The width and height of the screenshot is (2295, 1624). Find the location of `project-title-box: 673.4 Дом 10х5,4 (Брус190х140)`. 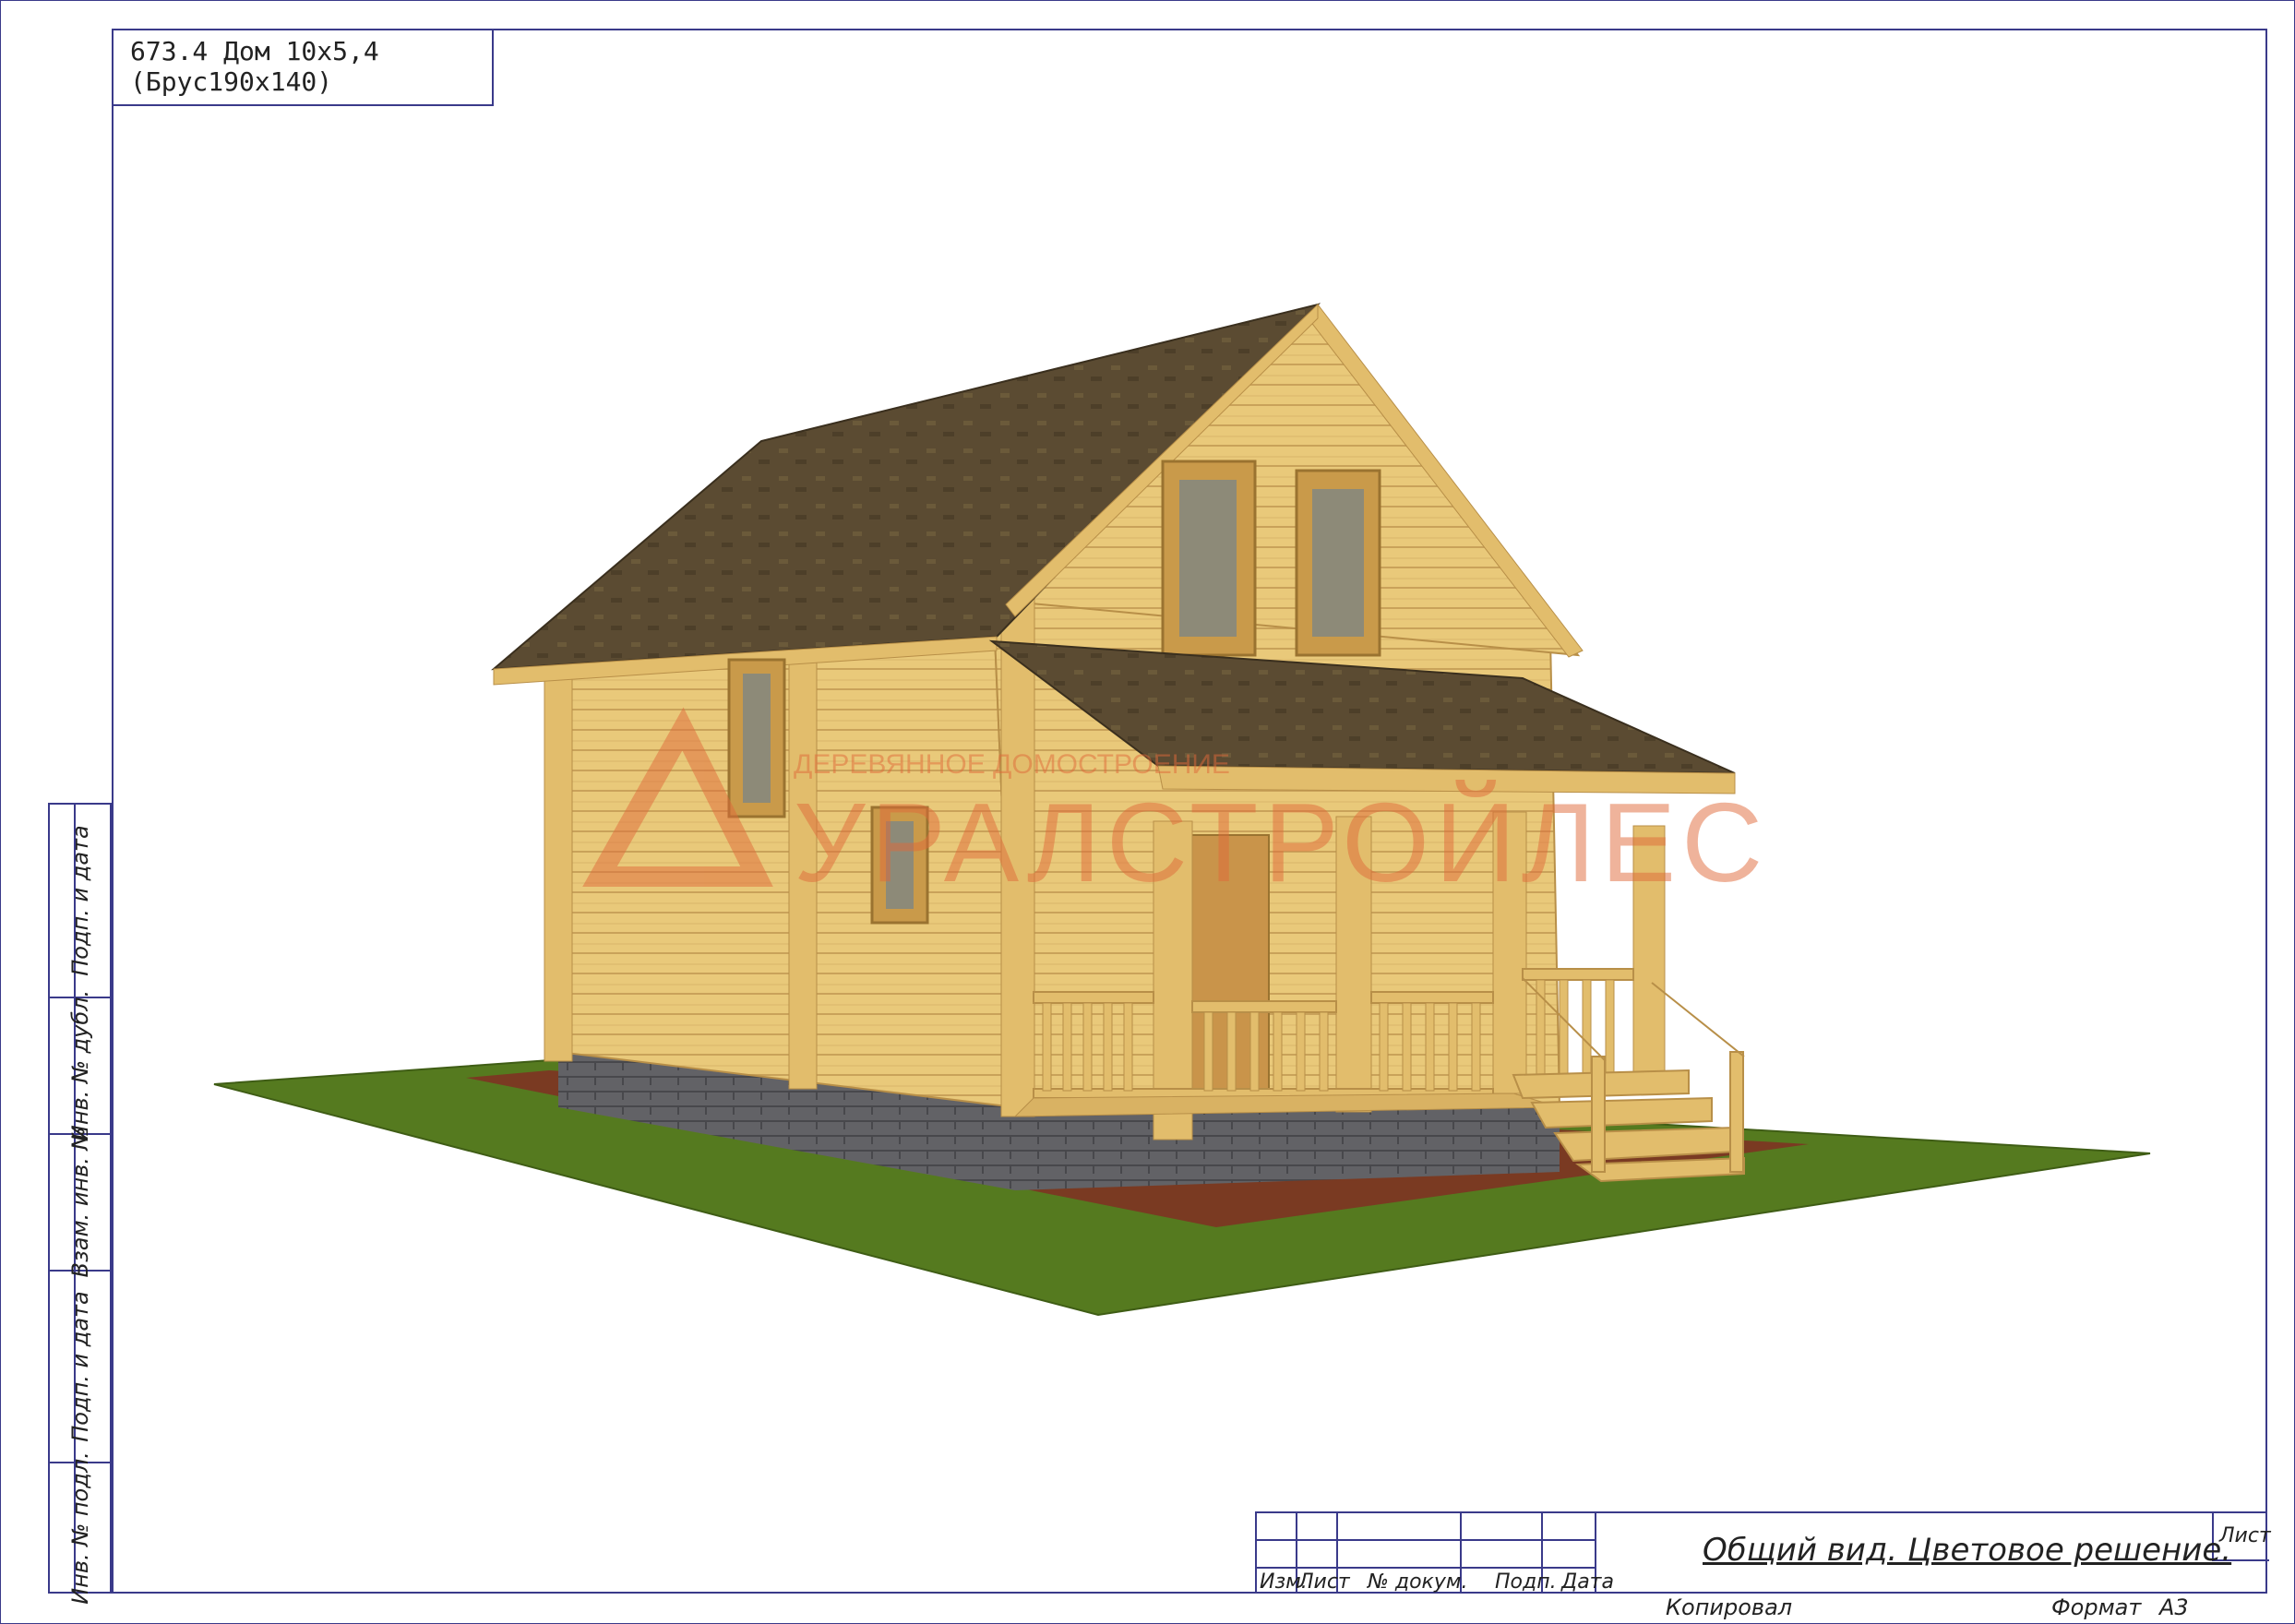

project-title-box: 673.4 Дом 10х5,4 (Брус190х140) is located at coordinates (303, 67).